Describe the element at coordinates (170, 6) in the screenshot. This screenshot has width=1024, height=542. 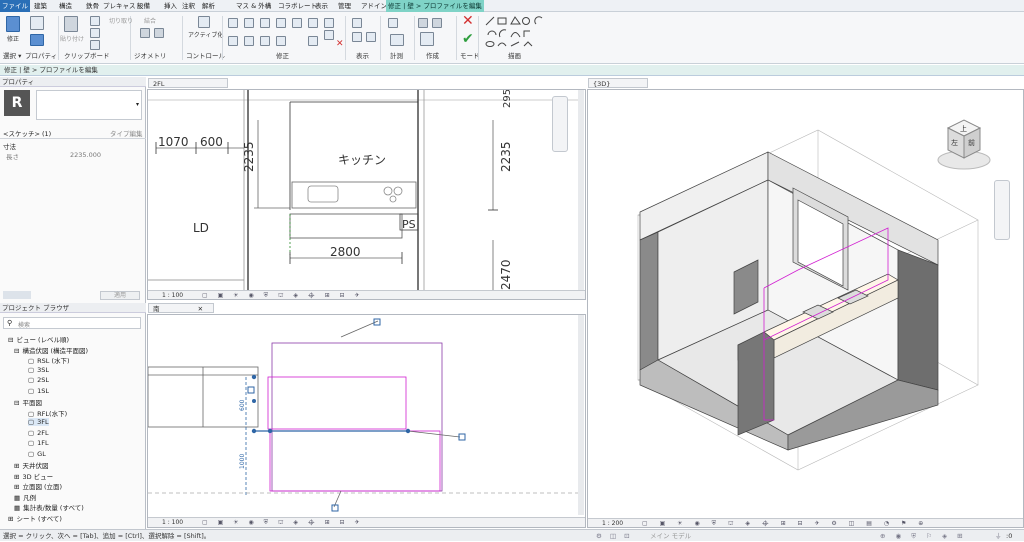
I see `tab-6: 挿入` at that location.